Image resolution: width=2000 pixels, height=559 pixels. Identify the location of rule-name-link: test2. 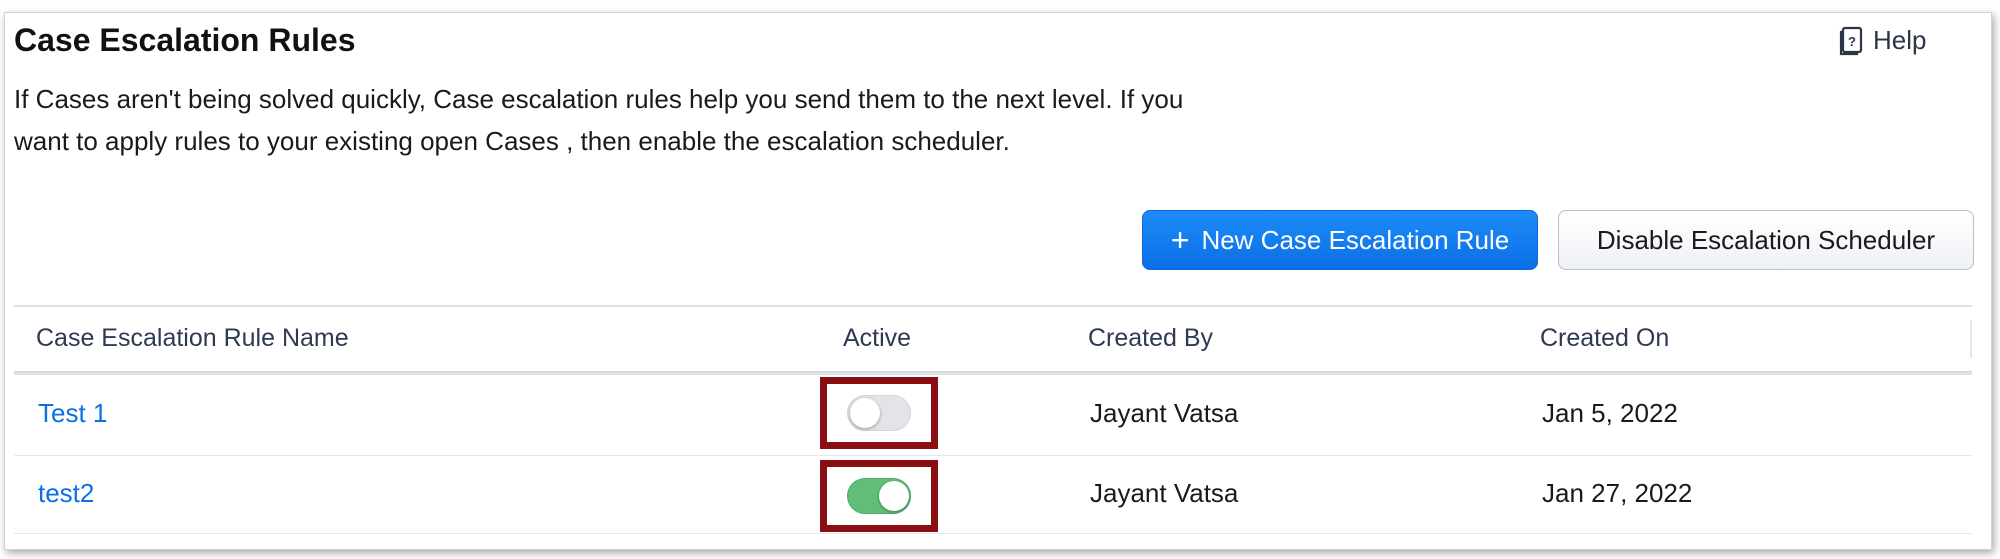
(66, 493).